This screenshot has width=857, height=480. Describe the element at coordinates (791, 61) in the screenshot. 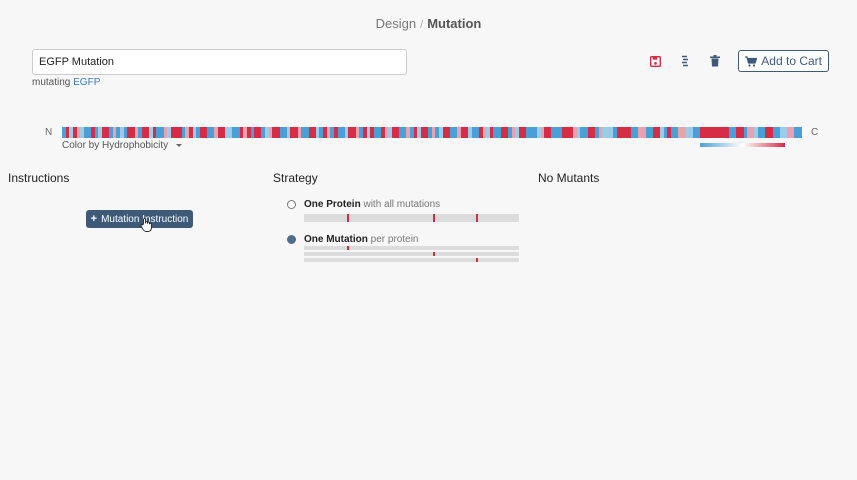

I see `add-to-cart-label: Add to Cart` at that location.